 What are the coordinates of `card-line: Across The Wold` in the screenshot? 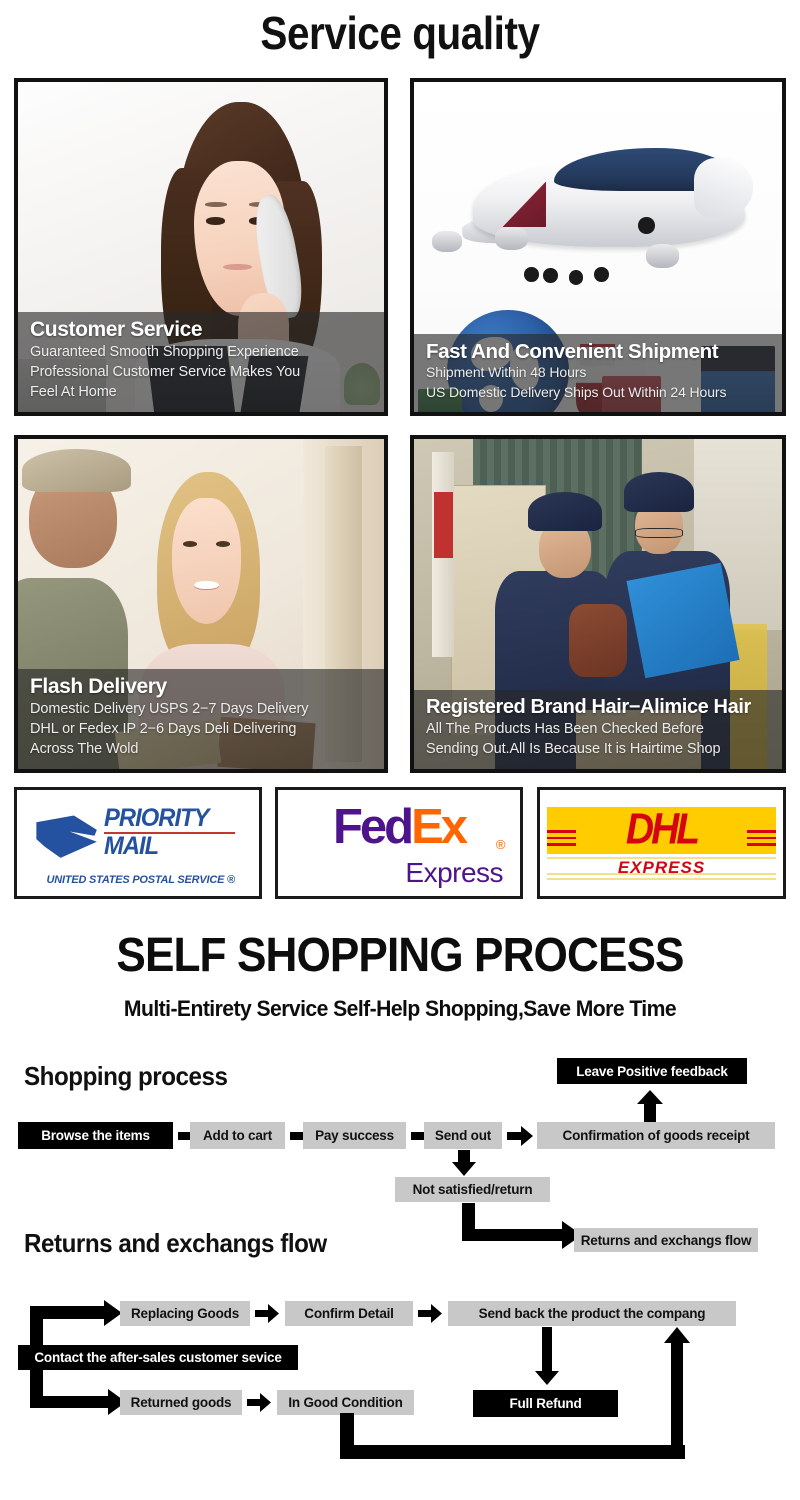 It's located at (84, 749).